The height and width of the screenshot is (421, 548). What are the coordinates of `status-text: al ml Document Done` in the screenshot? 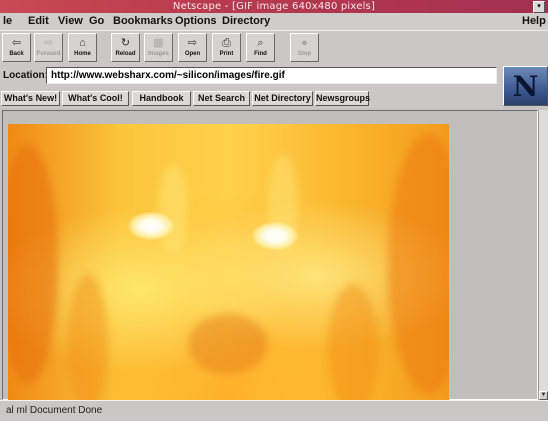 It's located at (54, 410).